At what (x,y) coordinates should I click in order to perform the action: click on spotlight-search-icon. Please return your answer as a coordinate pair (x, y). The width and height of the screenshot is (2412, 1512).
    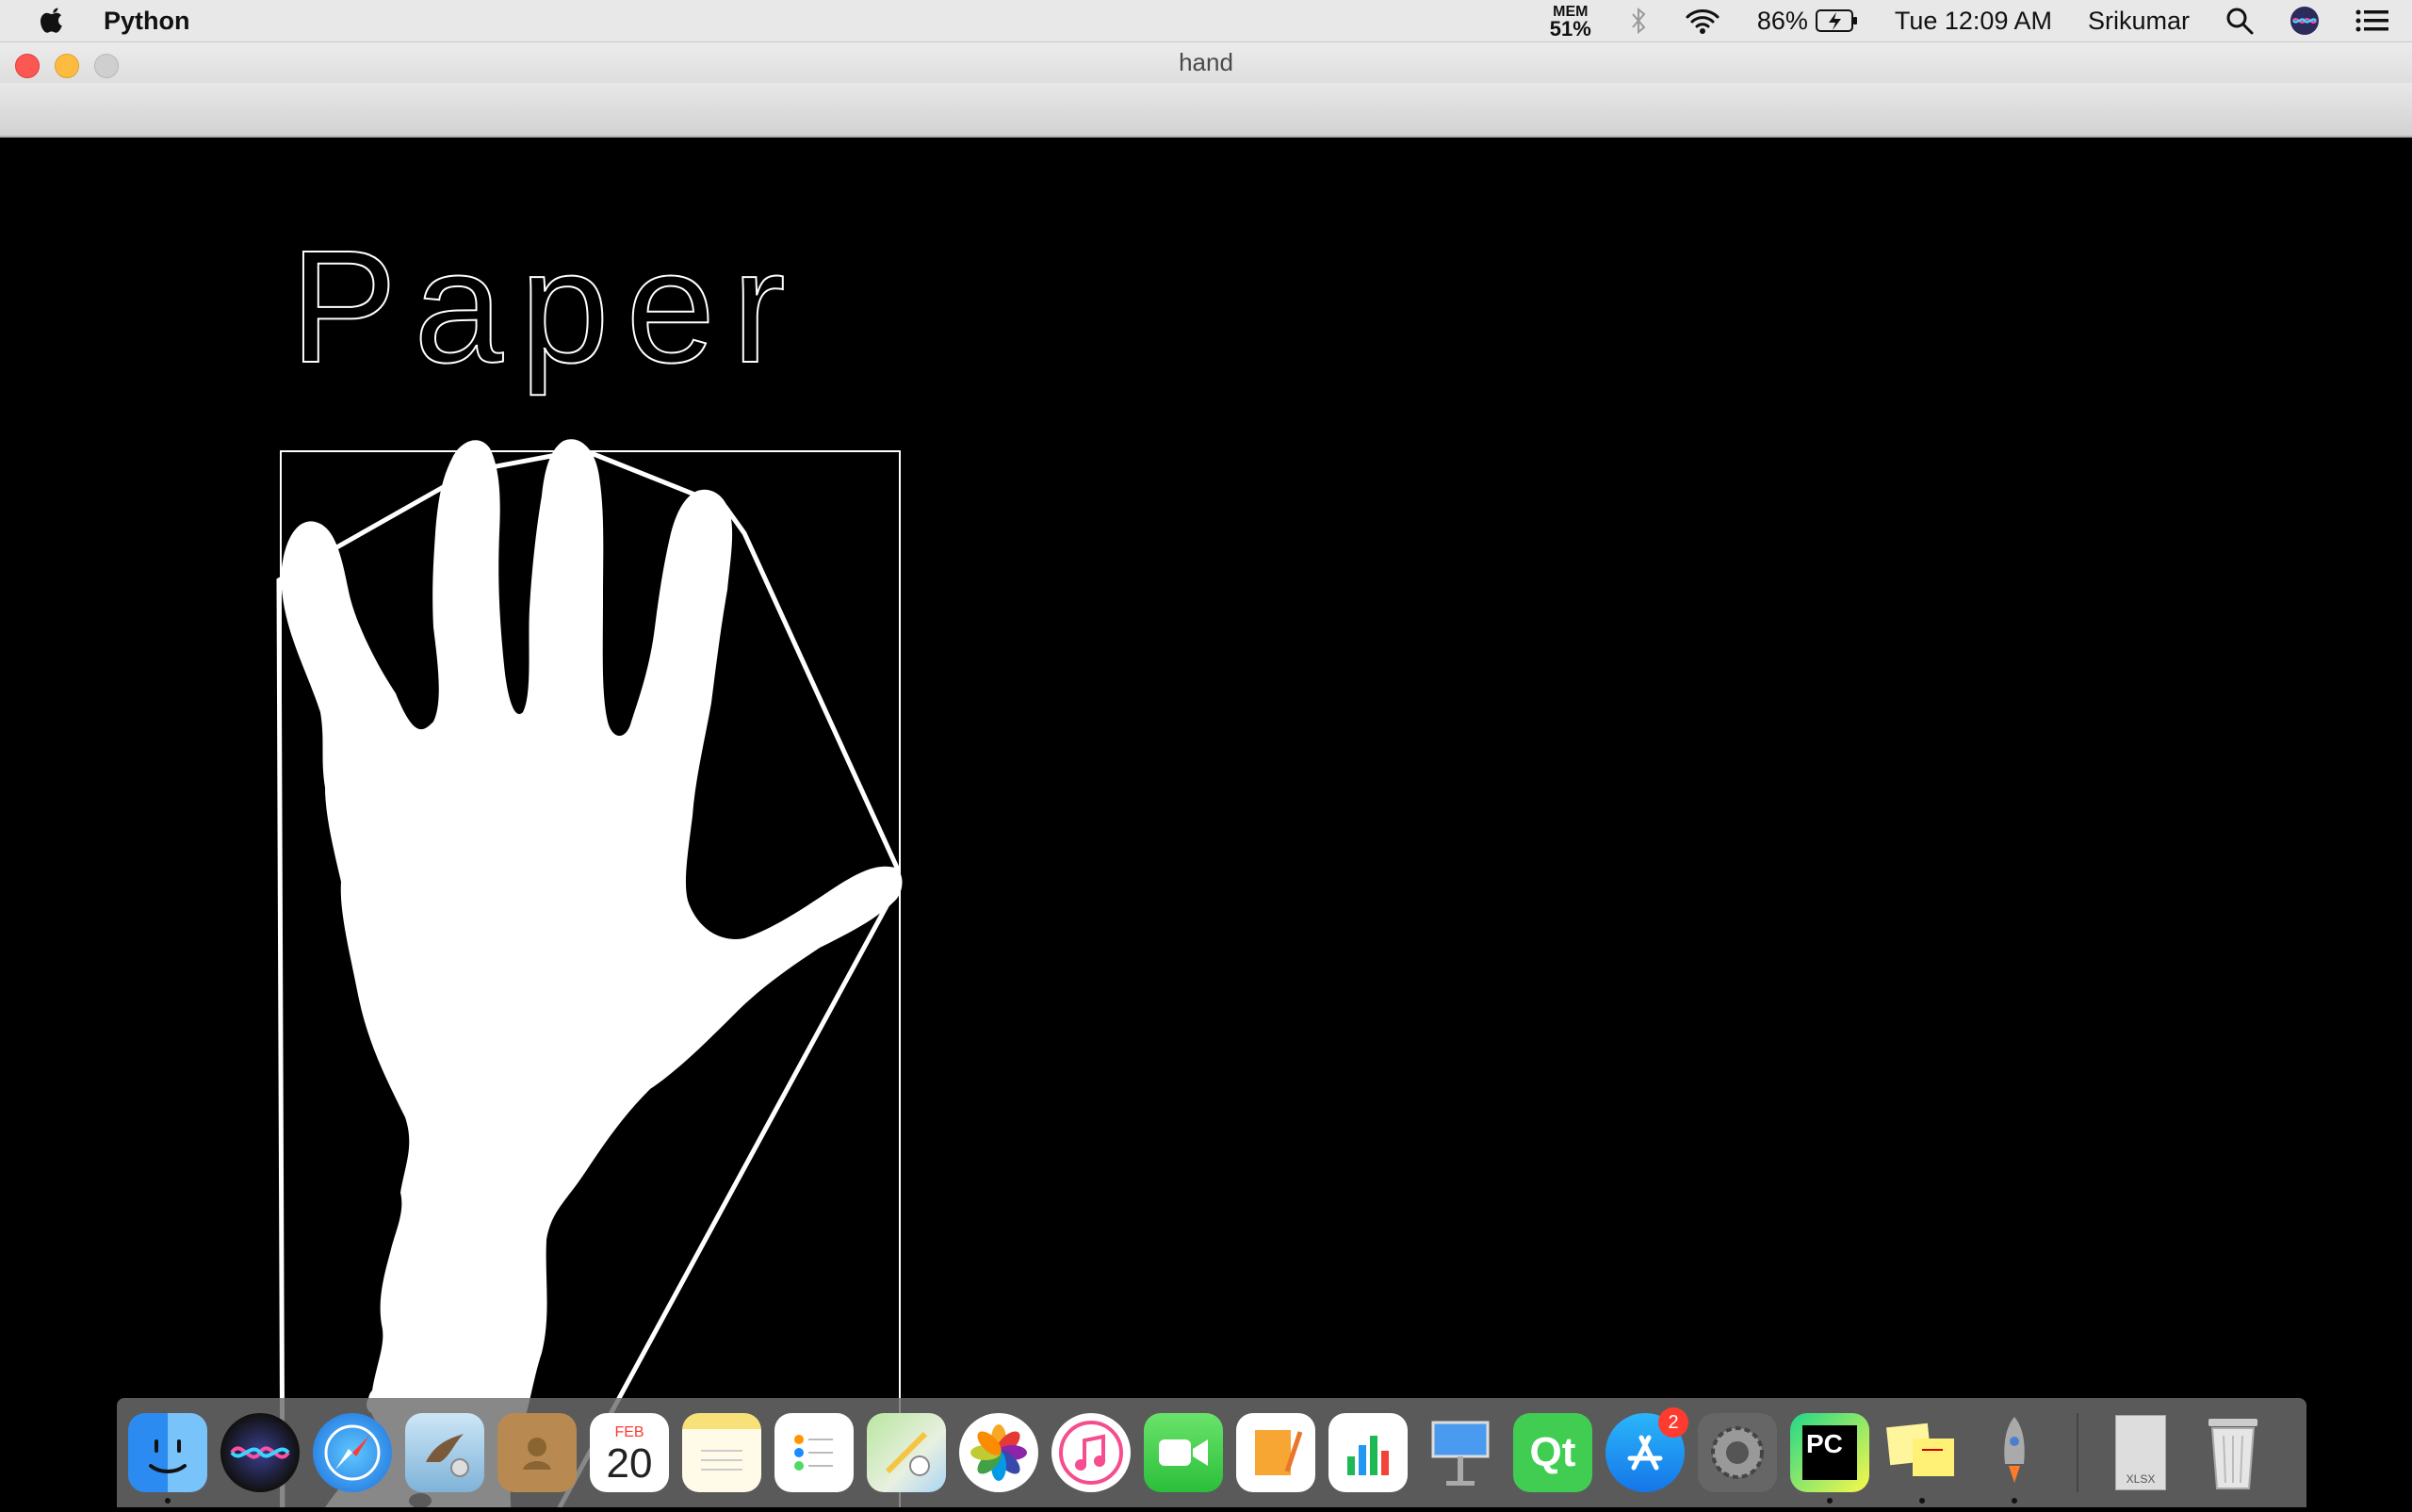
    Looking at the image, I should click on (2239, 21).